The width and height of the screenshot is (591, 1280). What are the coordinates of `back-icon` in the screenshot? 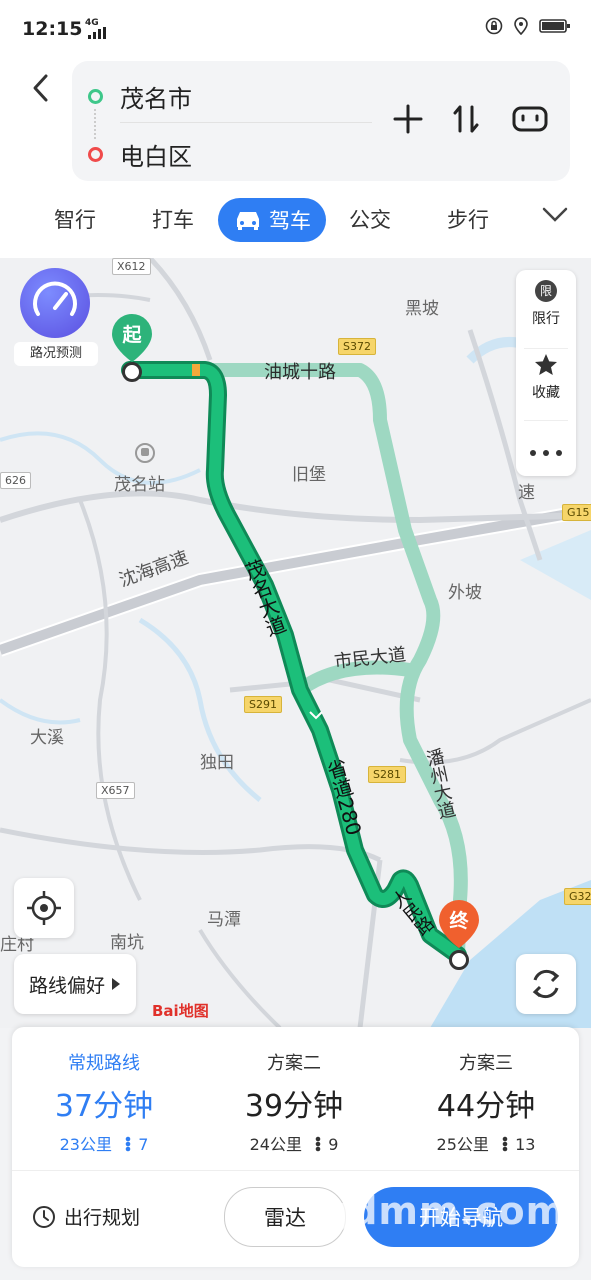 It's located at (41, 88).